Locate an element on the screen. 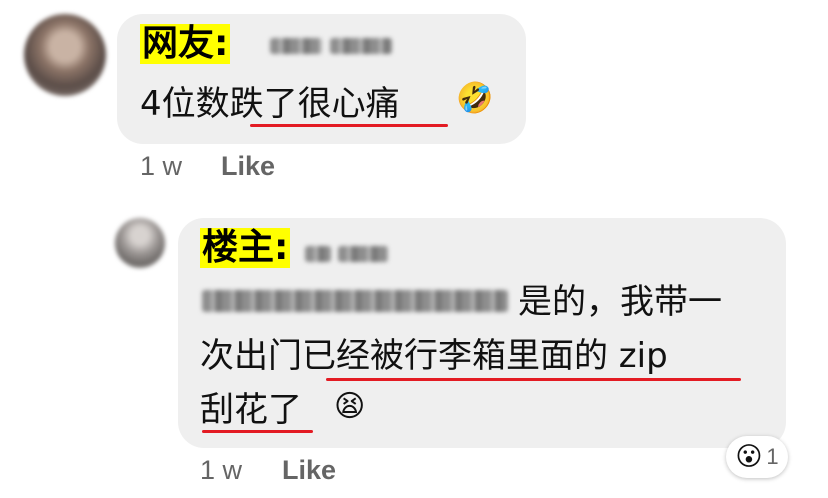 Image resolution: width=828 pixels, height=498 pixels. blurred-mention is located at coordinates (355, 301).